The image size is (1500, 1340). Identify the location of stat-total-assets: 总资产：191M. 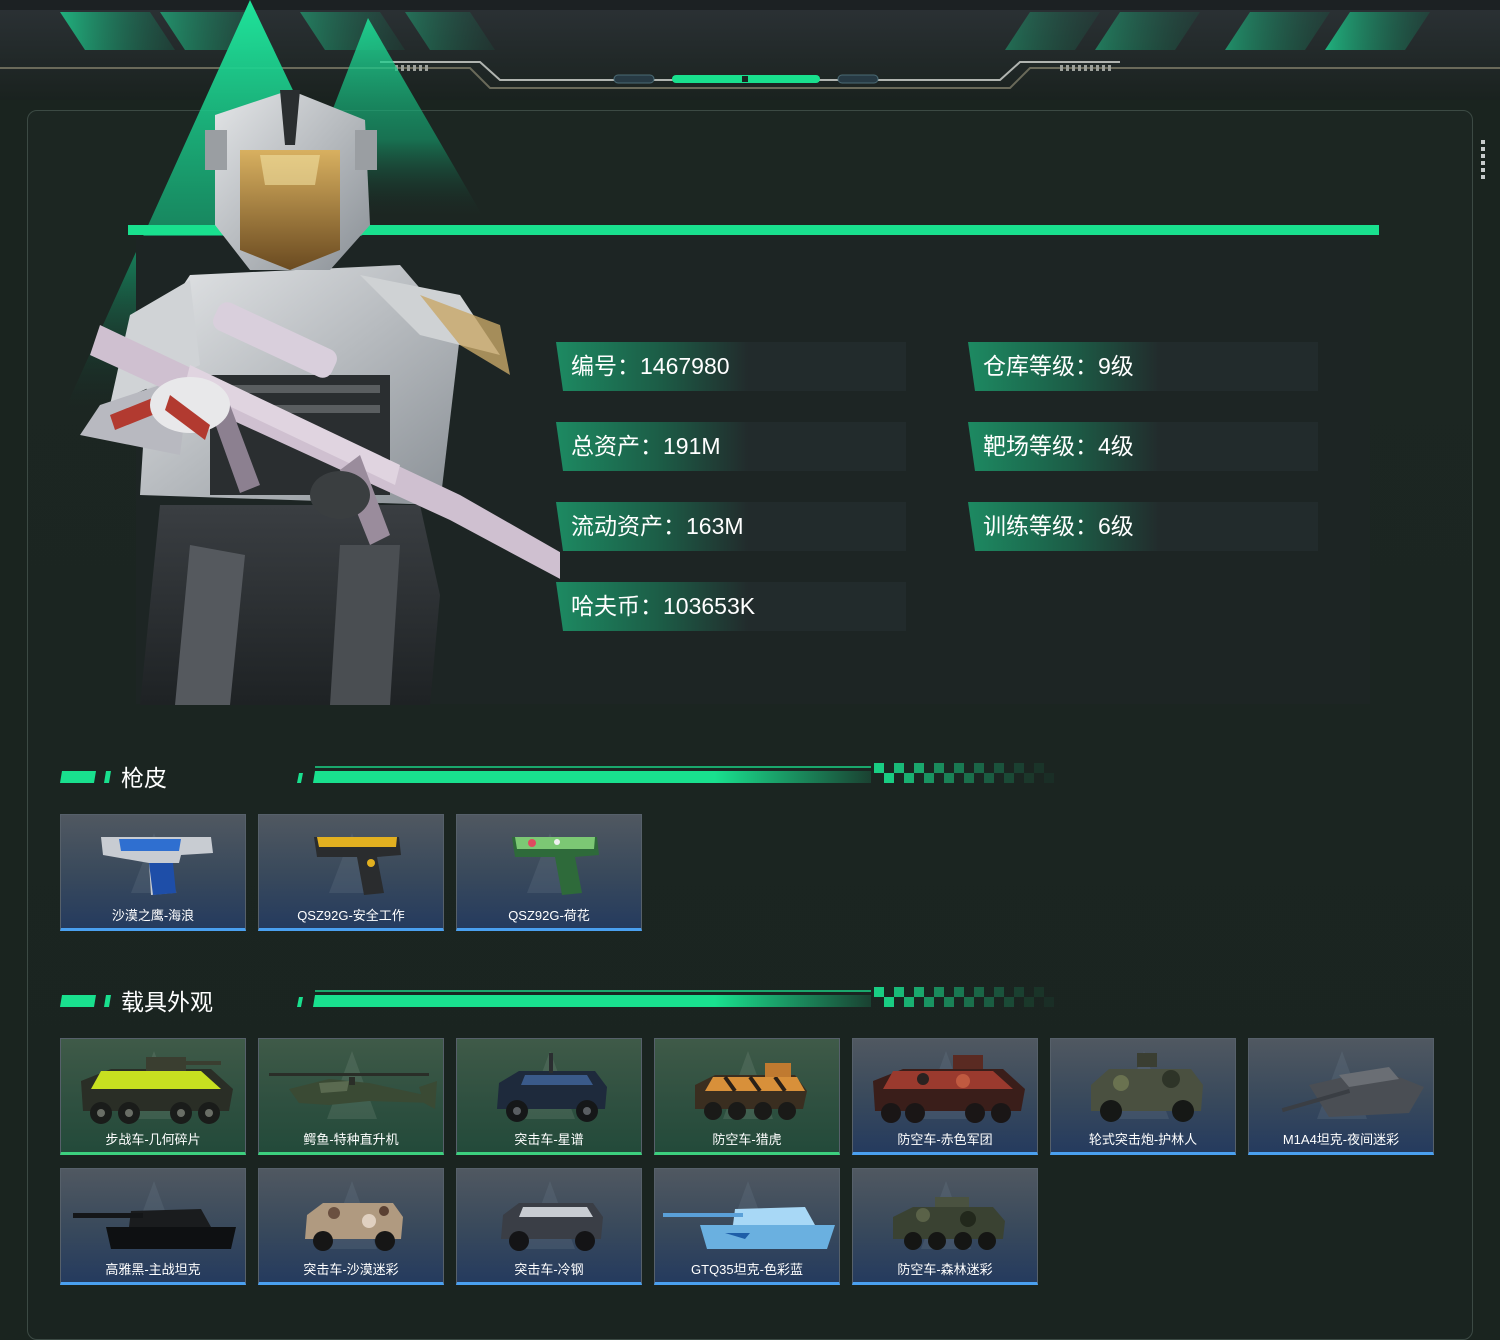
(731, 446).